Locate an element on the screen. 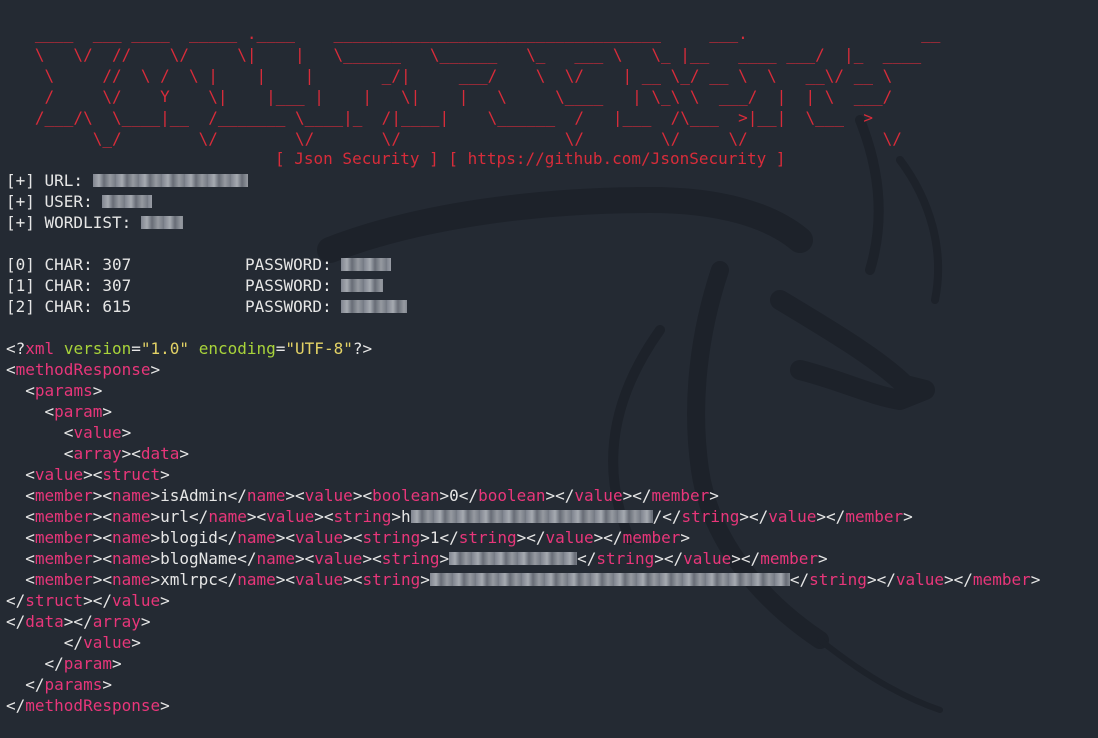  result-char: [1] CHAR: 307 is located at coordinates (69, 285).